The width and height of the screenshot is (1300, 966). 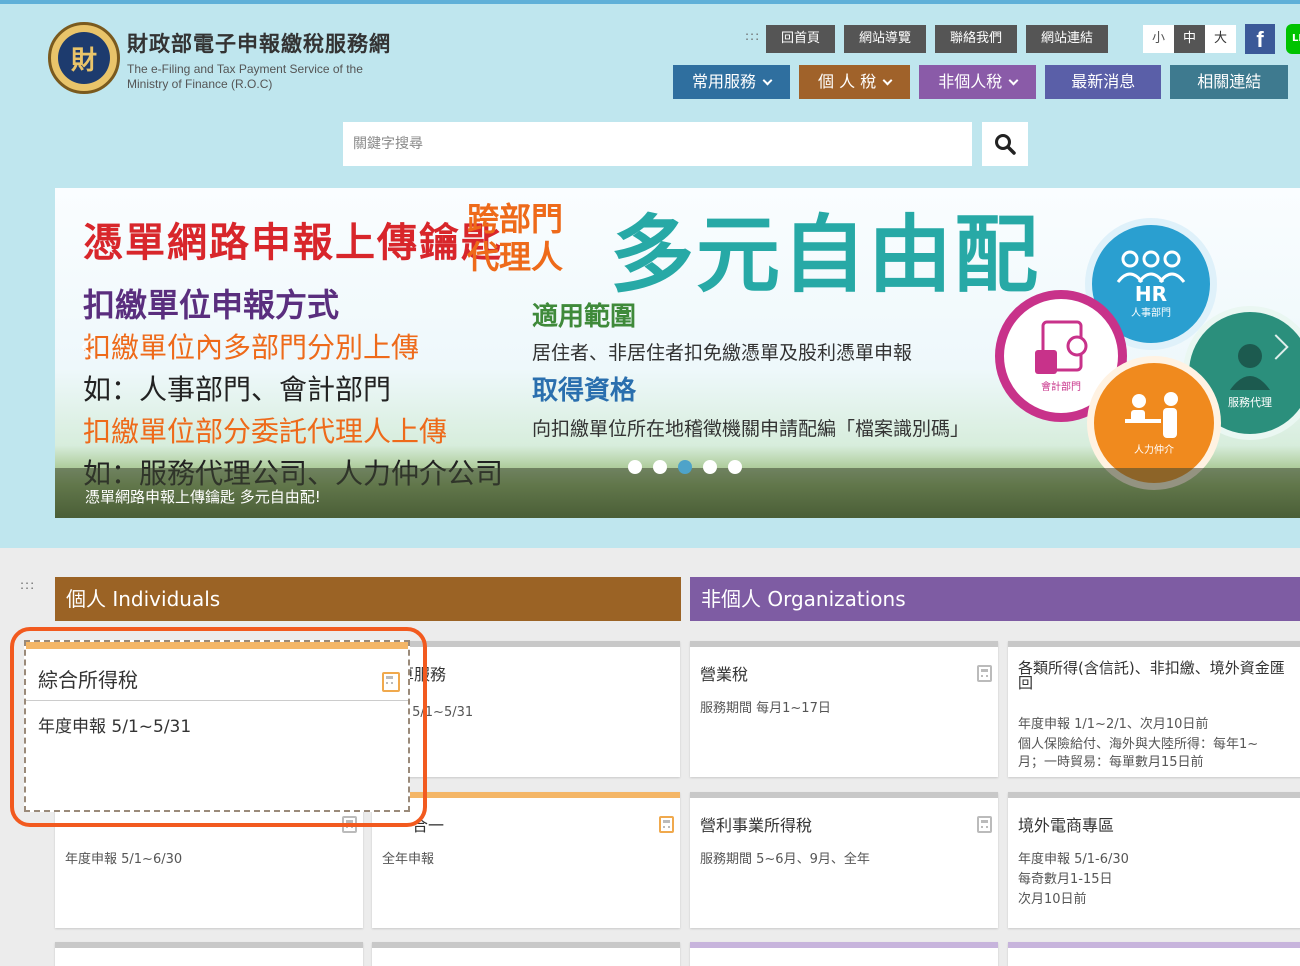 I want to click on banner-scope-text: 居住者、非居住者扣免繳憑單及股利憑單申報, so click(x=722, y=353).